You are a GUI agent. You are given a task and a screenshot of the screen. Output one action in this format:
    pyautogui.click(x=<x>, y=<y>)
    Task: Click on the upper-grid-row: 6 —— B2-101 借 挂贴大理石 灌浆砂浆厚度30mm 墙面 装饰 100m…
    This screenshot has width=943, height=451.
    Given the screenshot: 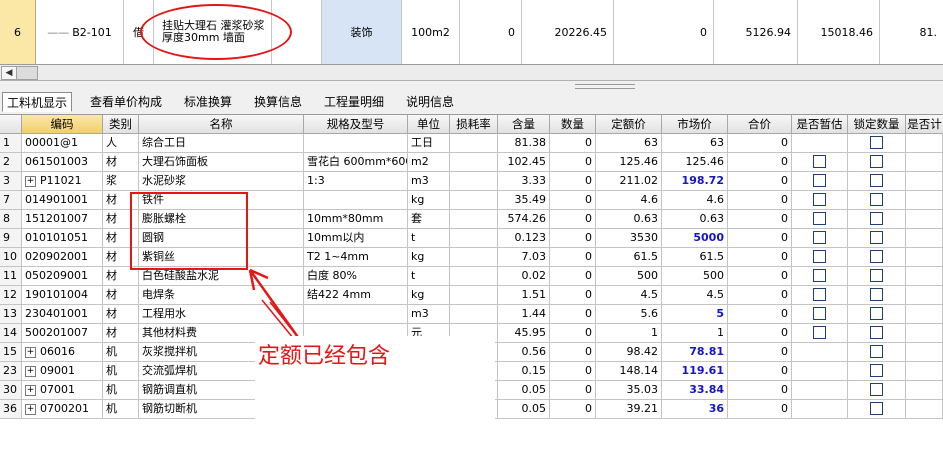 What is the action you would take?
    pyautogui.click(x=471, y=32)
    